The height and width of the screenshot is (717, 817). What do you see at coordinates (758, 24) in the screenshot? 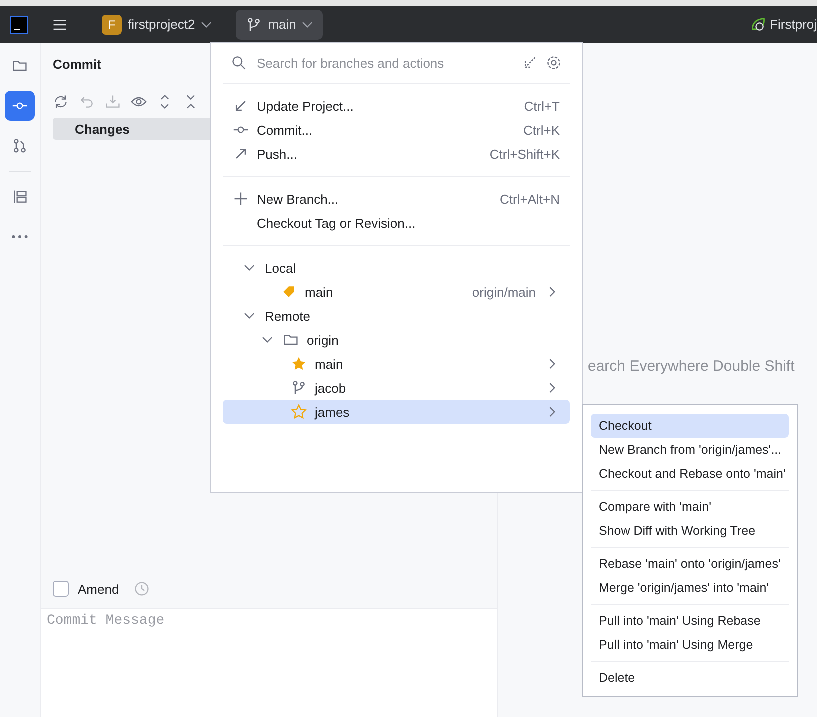
I see `power-leaf-icon` at bounding box center [758, 24].